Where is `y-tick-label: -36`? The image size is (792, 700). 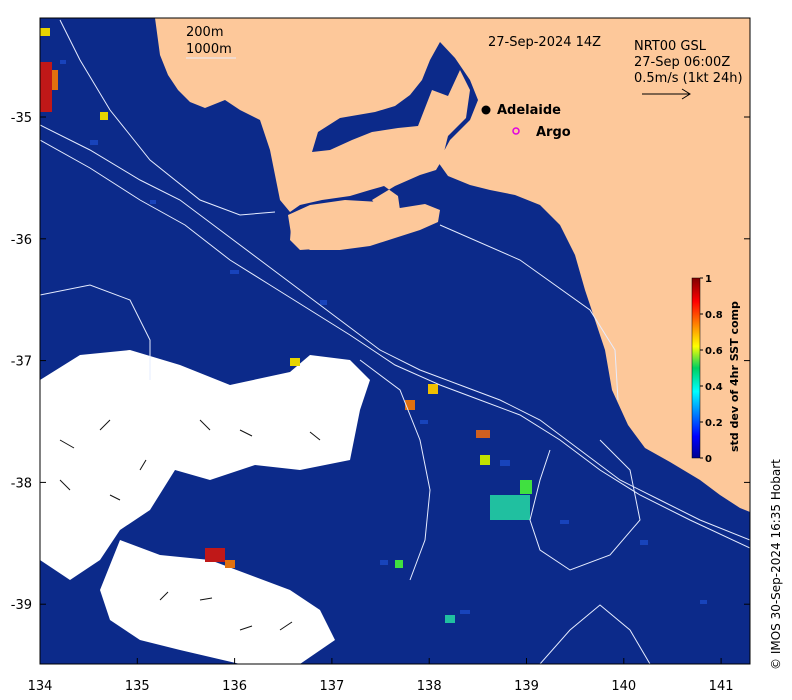 y-tick-label: -36 is located at coordinates (21, 240).